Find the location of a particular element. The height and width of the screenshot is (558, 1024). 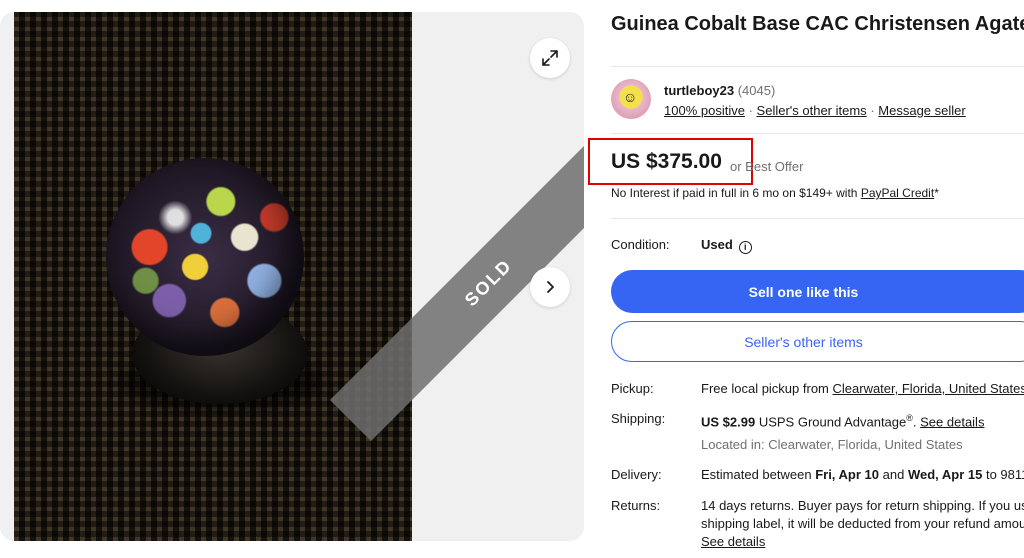

best-offer-text: or Best Offer is located at coordinates (767, 166).